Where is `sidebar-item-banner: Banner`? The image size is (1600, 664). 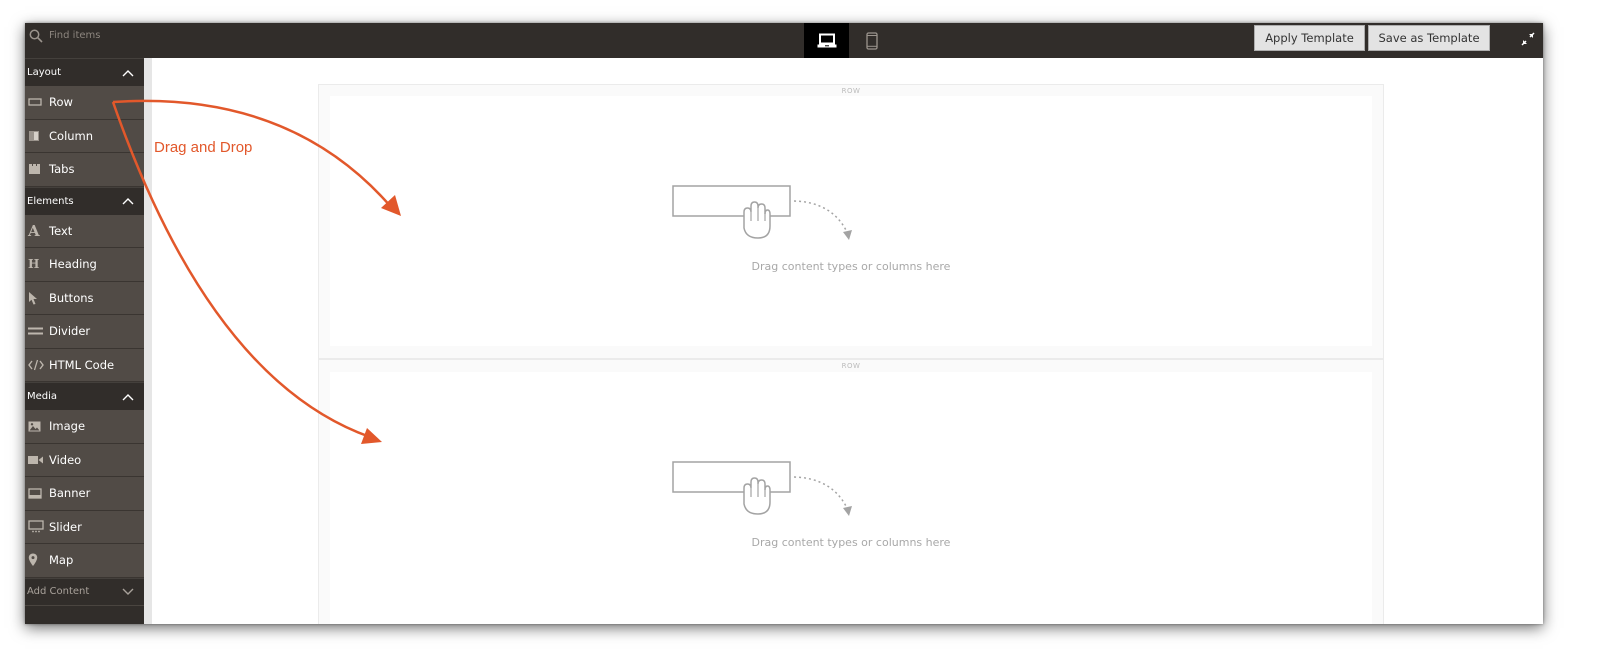
sidebar-item-banner: Banner is located at coordinates (84, 494).